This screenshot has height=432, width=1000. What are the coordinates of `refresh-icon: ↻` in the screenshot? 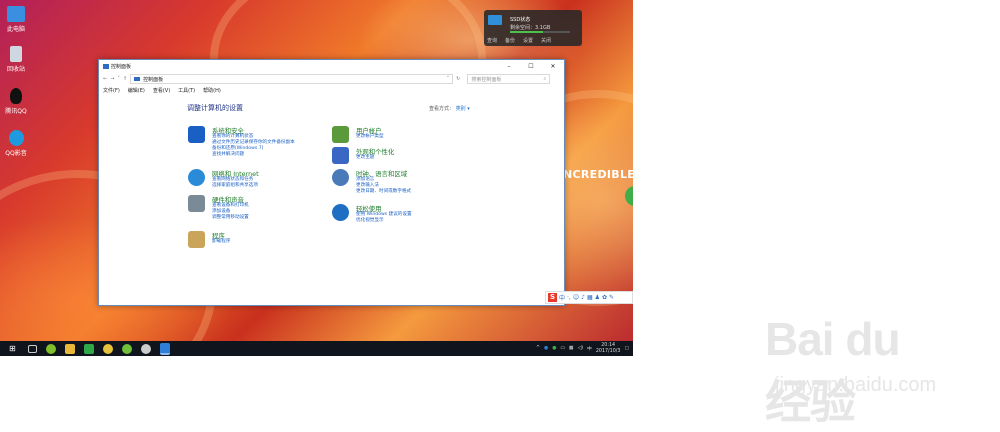 It's located at (458, 79).